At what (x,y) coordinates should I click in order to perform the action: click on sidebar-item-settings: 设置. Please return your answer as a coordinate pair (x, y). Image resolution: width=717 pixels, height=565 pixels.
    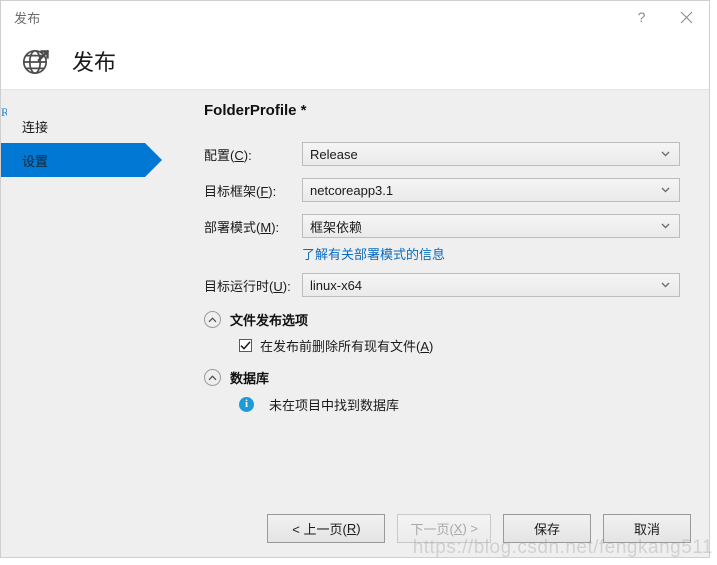
    Looking at the image, I should click on (81, 160).